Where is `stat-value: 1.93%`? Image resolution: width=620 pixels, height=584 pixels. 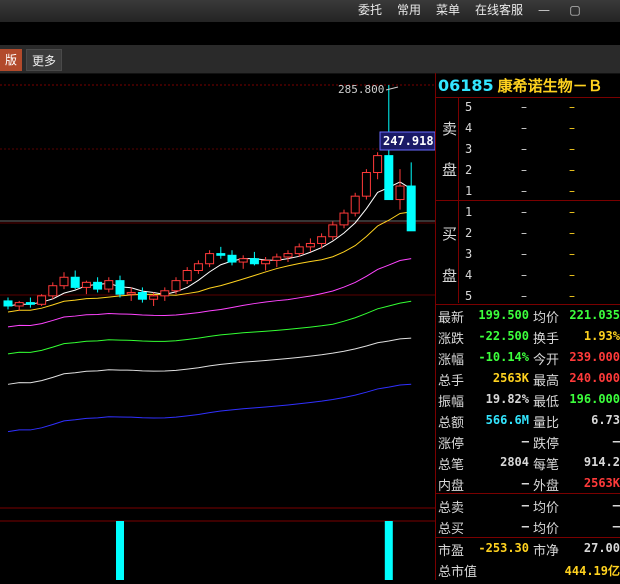 stat-value: 1.93% is located at coordinates (601, 336).